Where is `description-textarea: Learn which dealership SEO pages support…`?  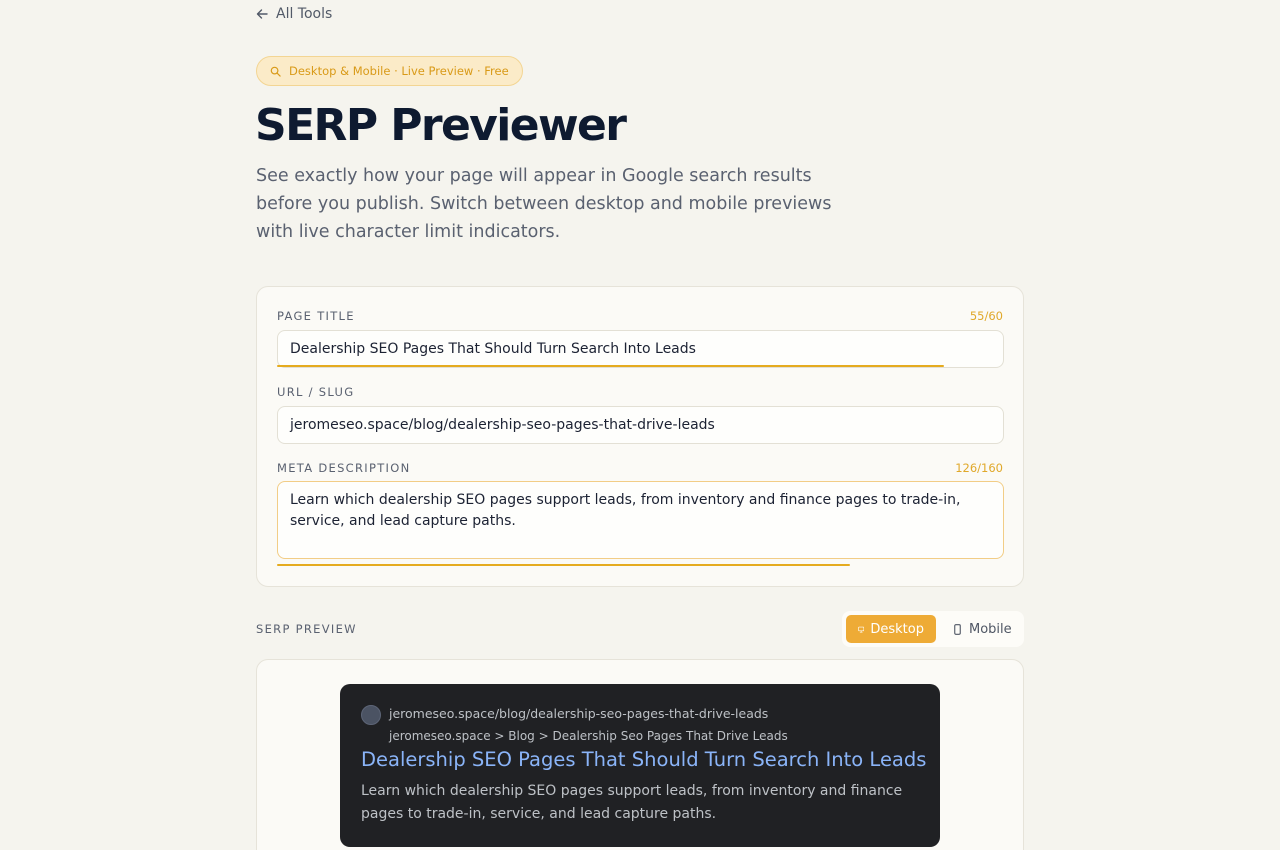
description-textarea: Learn which dealership SEO pages support… is located at coordinates (640, 520).